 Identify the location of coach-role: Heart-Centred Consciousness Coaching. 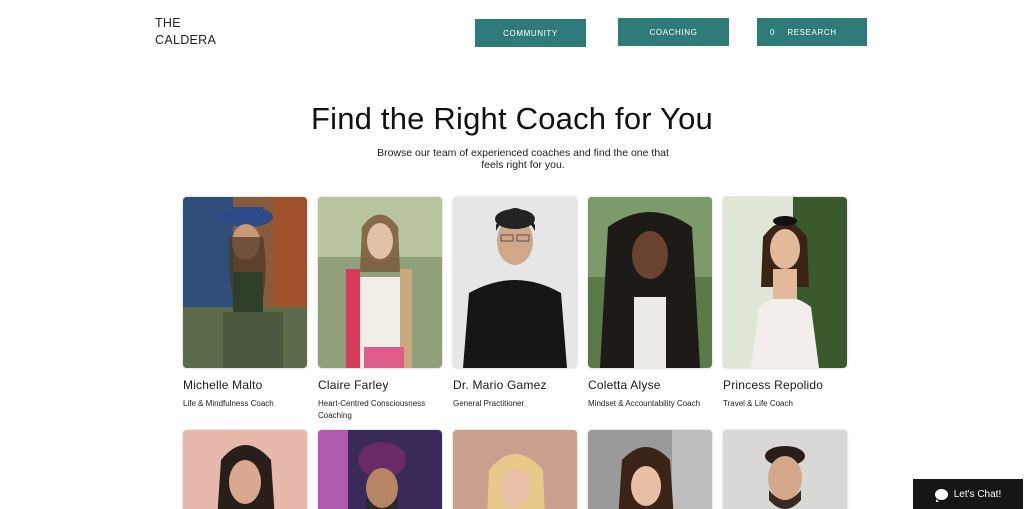
(372, 409).